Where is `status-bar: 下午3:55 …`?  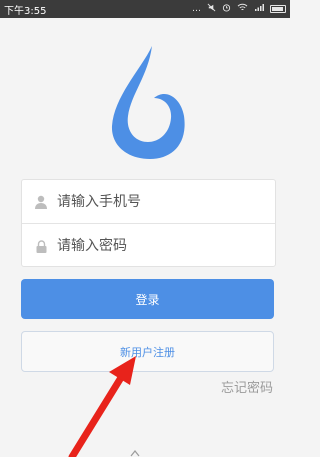
status-bar: 下午3:55 … is located at coordinates (145, 9).